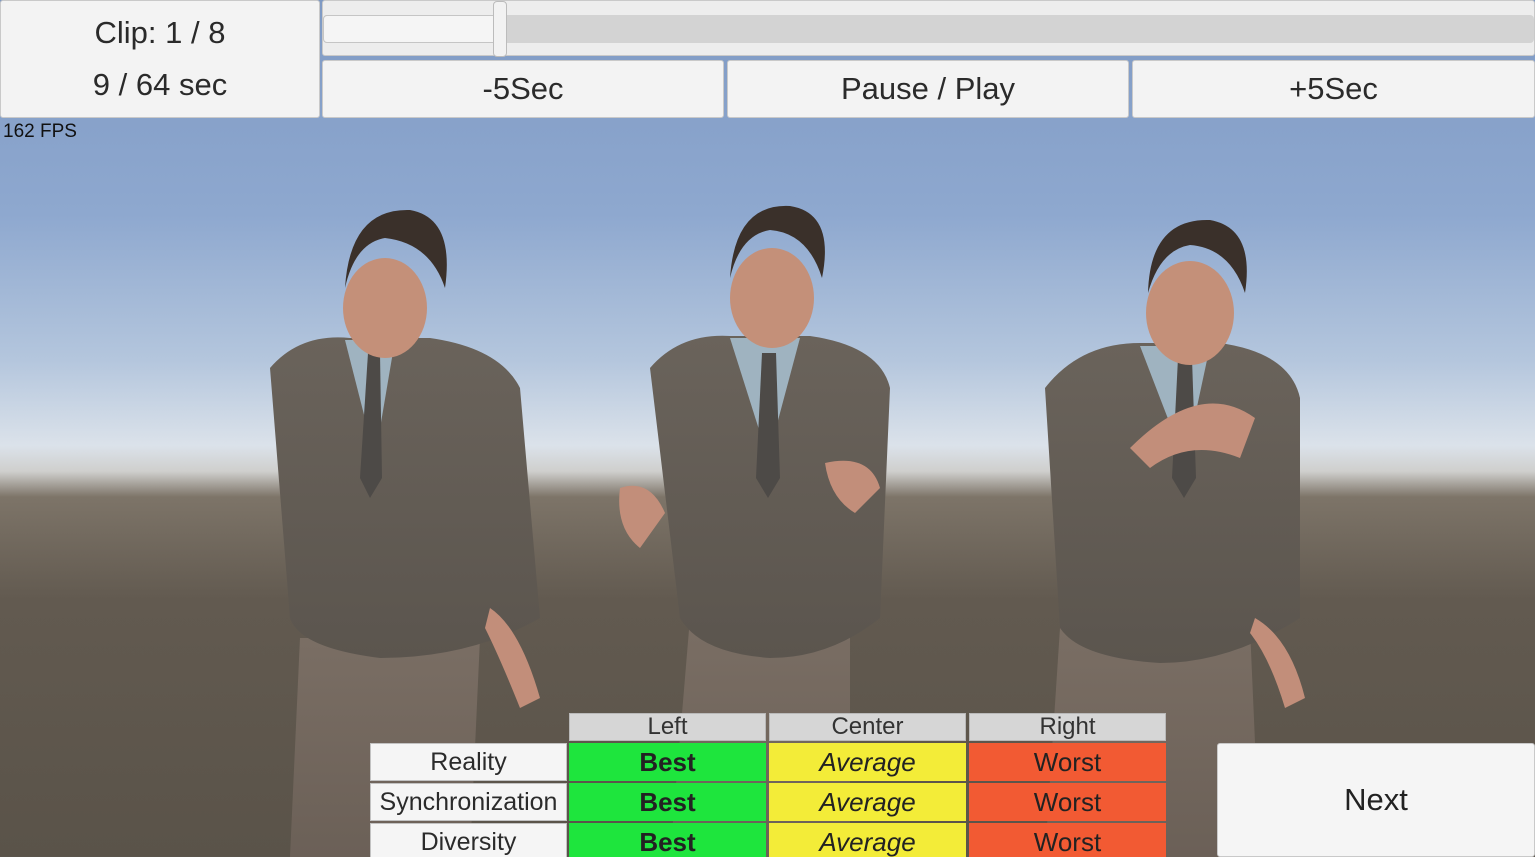  I want to click on timeline-handle, so click(500, 29).